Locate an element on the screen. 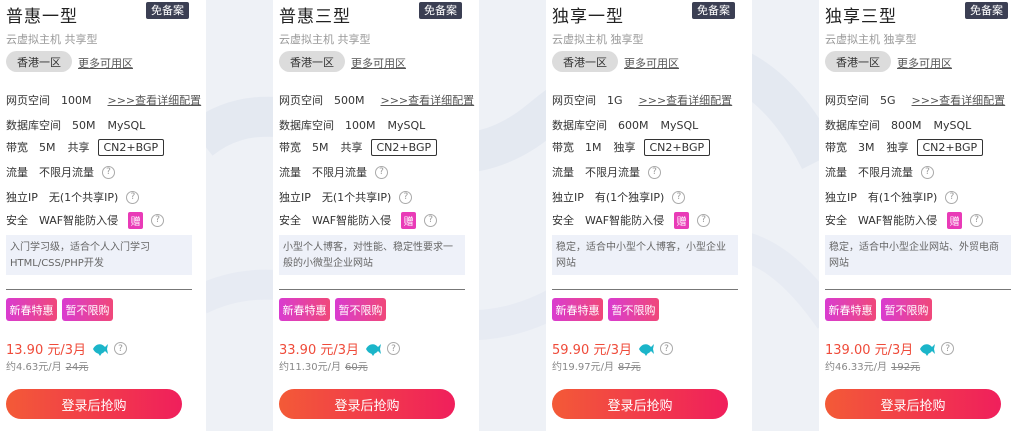  price: 59.90 元/3月 is located at coordinates (592, 350).